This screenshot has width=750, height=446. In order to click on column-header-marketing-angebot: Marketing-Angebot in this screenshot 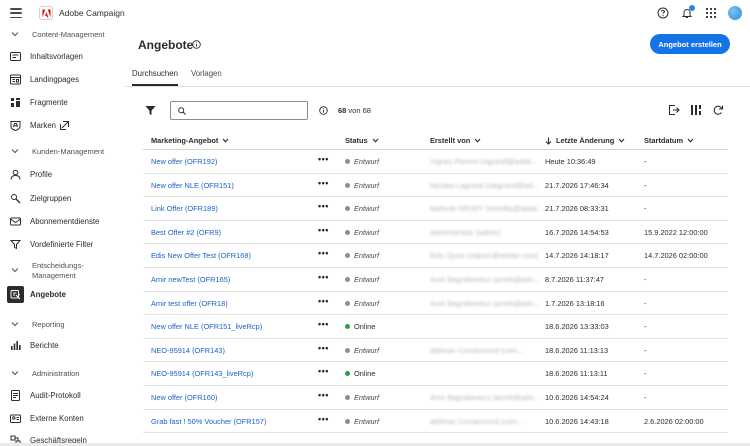, I will do `click(190, 140)`.